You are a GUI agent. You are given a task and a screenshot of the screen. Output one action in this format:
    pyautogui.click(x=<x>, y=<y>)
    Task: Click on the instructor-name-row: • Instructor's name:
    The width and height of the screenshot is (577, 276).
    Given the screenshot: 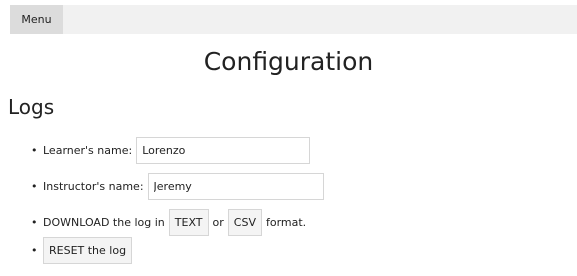 What is the action you would take?
    pyautogui.click(x=177, y=186)
    